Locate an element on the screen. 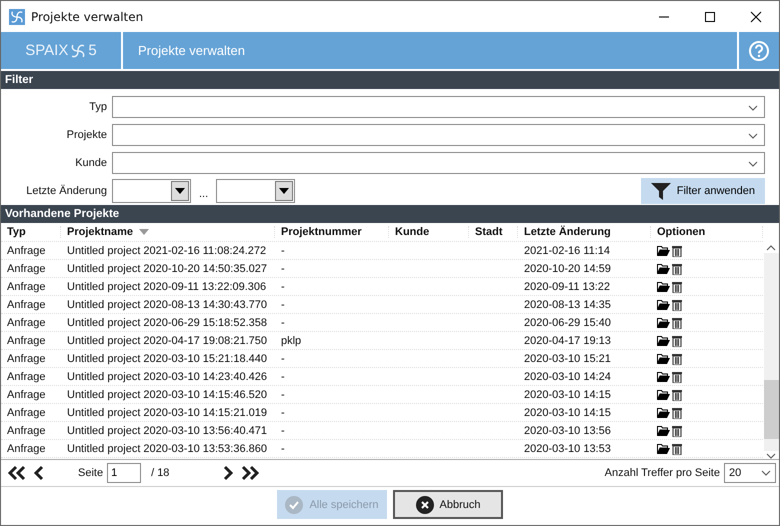 This screenshot has width=780, height=526. logo-text: SPAIX is located at coordinates (46, 50).